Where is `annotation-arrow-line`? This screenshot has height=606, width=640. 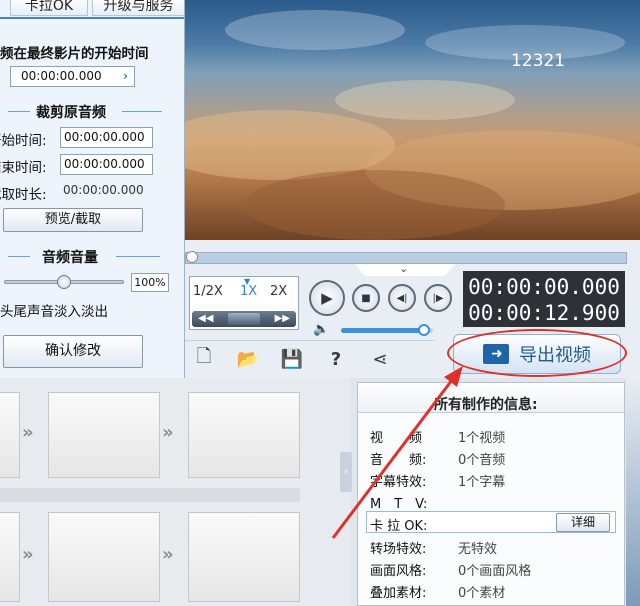 annotation-arrow-line is located at coordinates (394, 457).